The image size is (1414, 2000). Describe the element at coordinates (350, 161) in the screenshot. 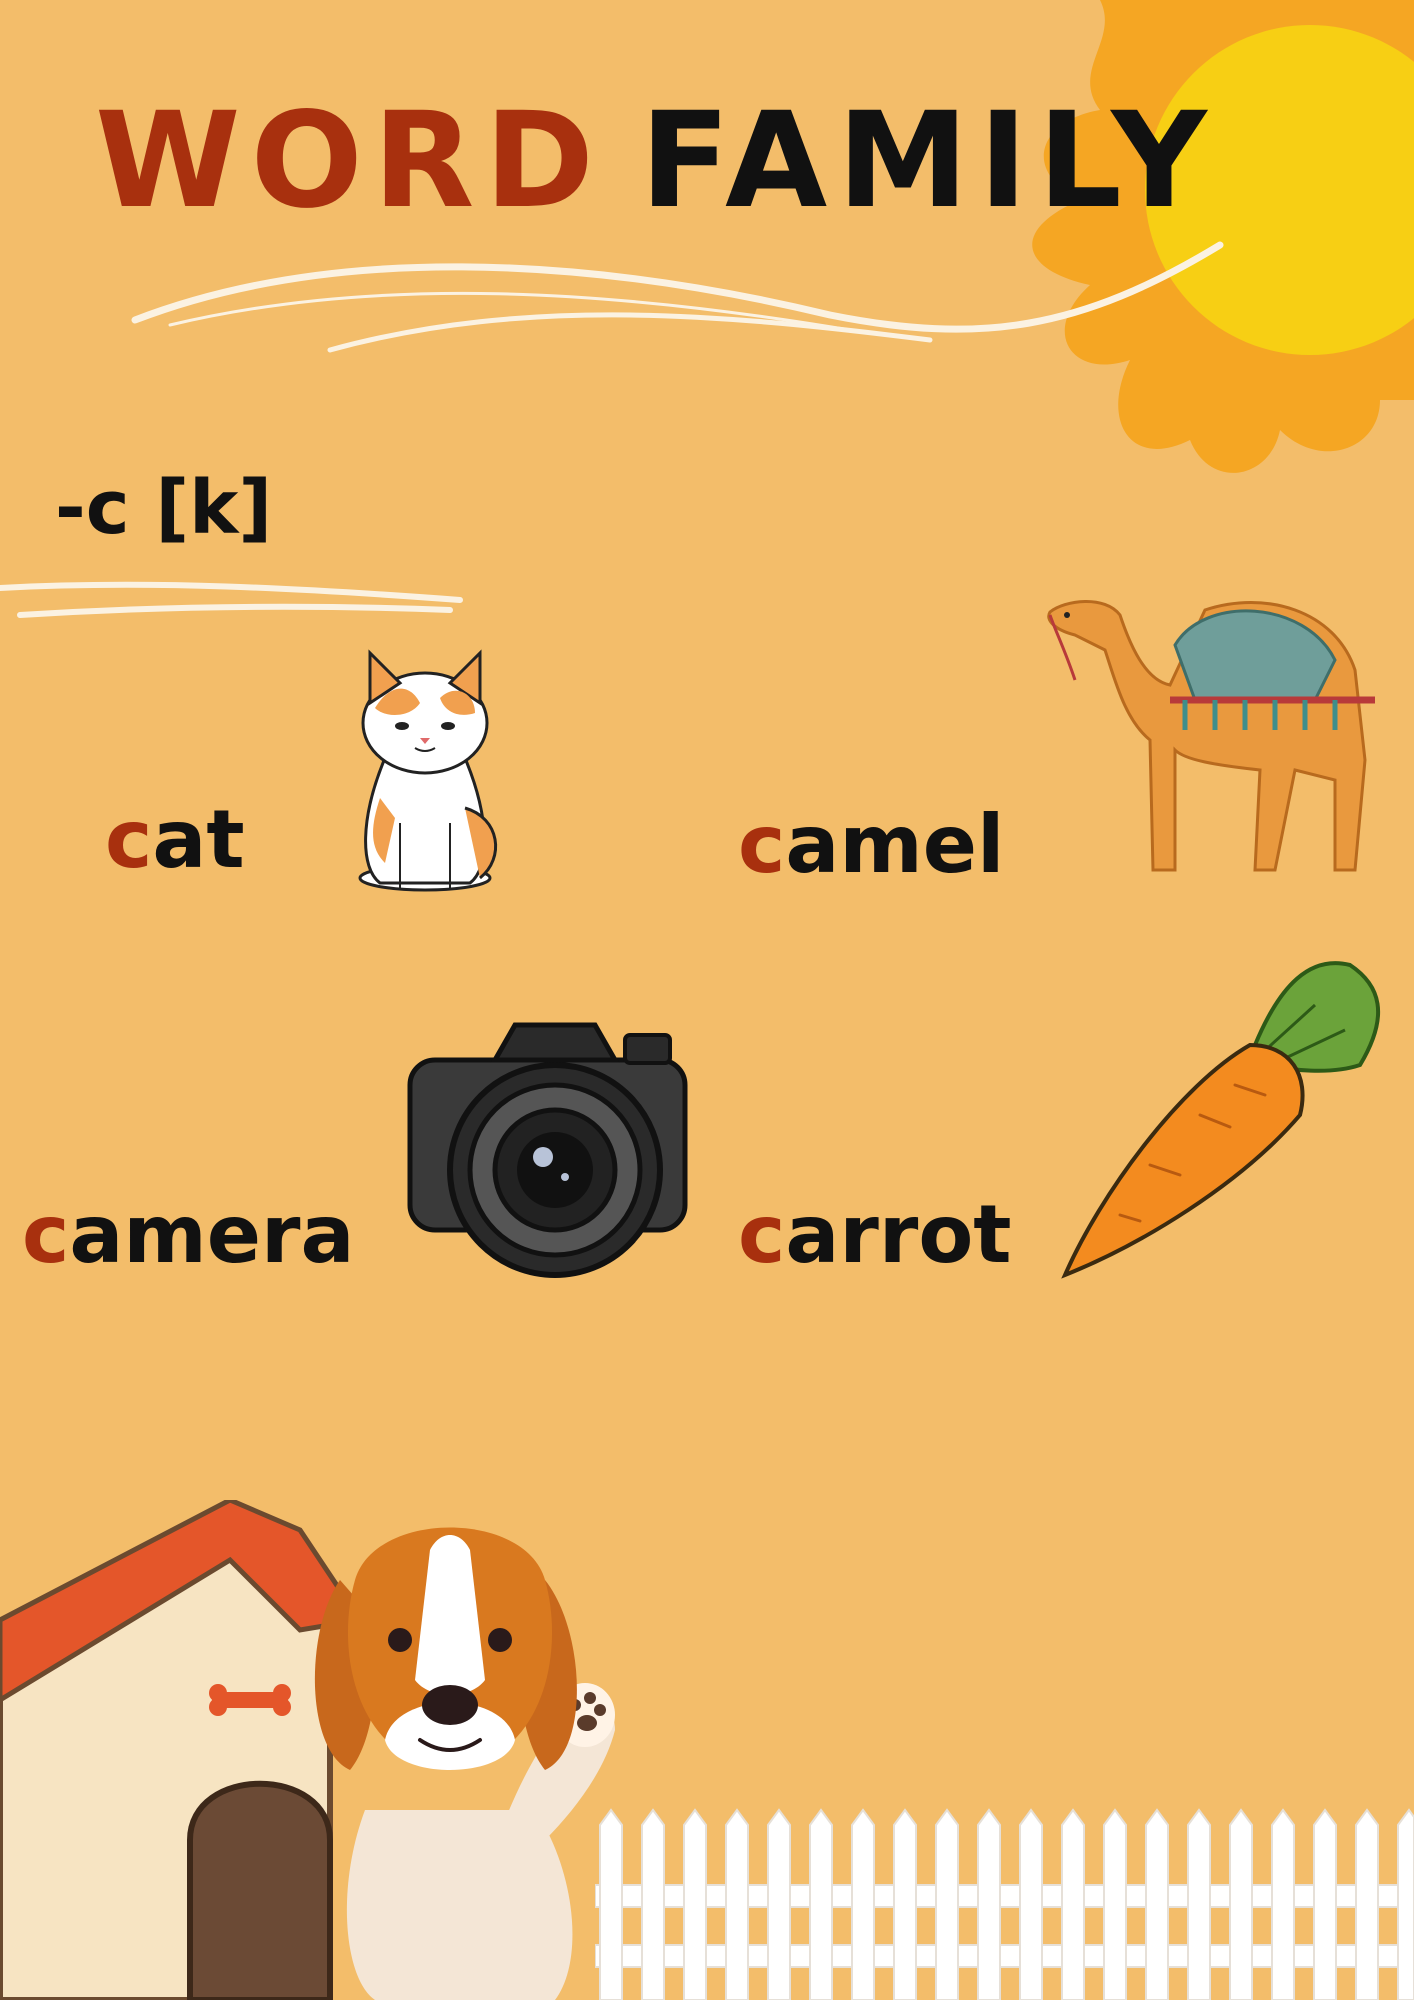

I see `title-word-1: WORD` at that location.